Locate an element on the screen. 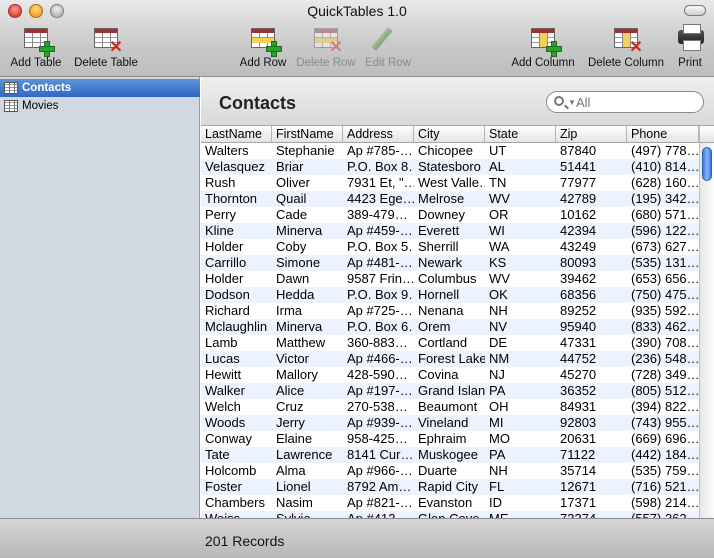  column-header: FirstName is located at coordinates (307, 134).